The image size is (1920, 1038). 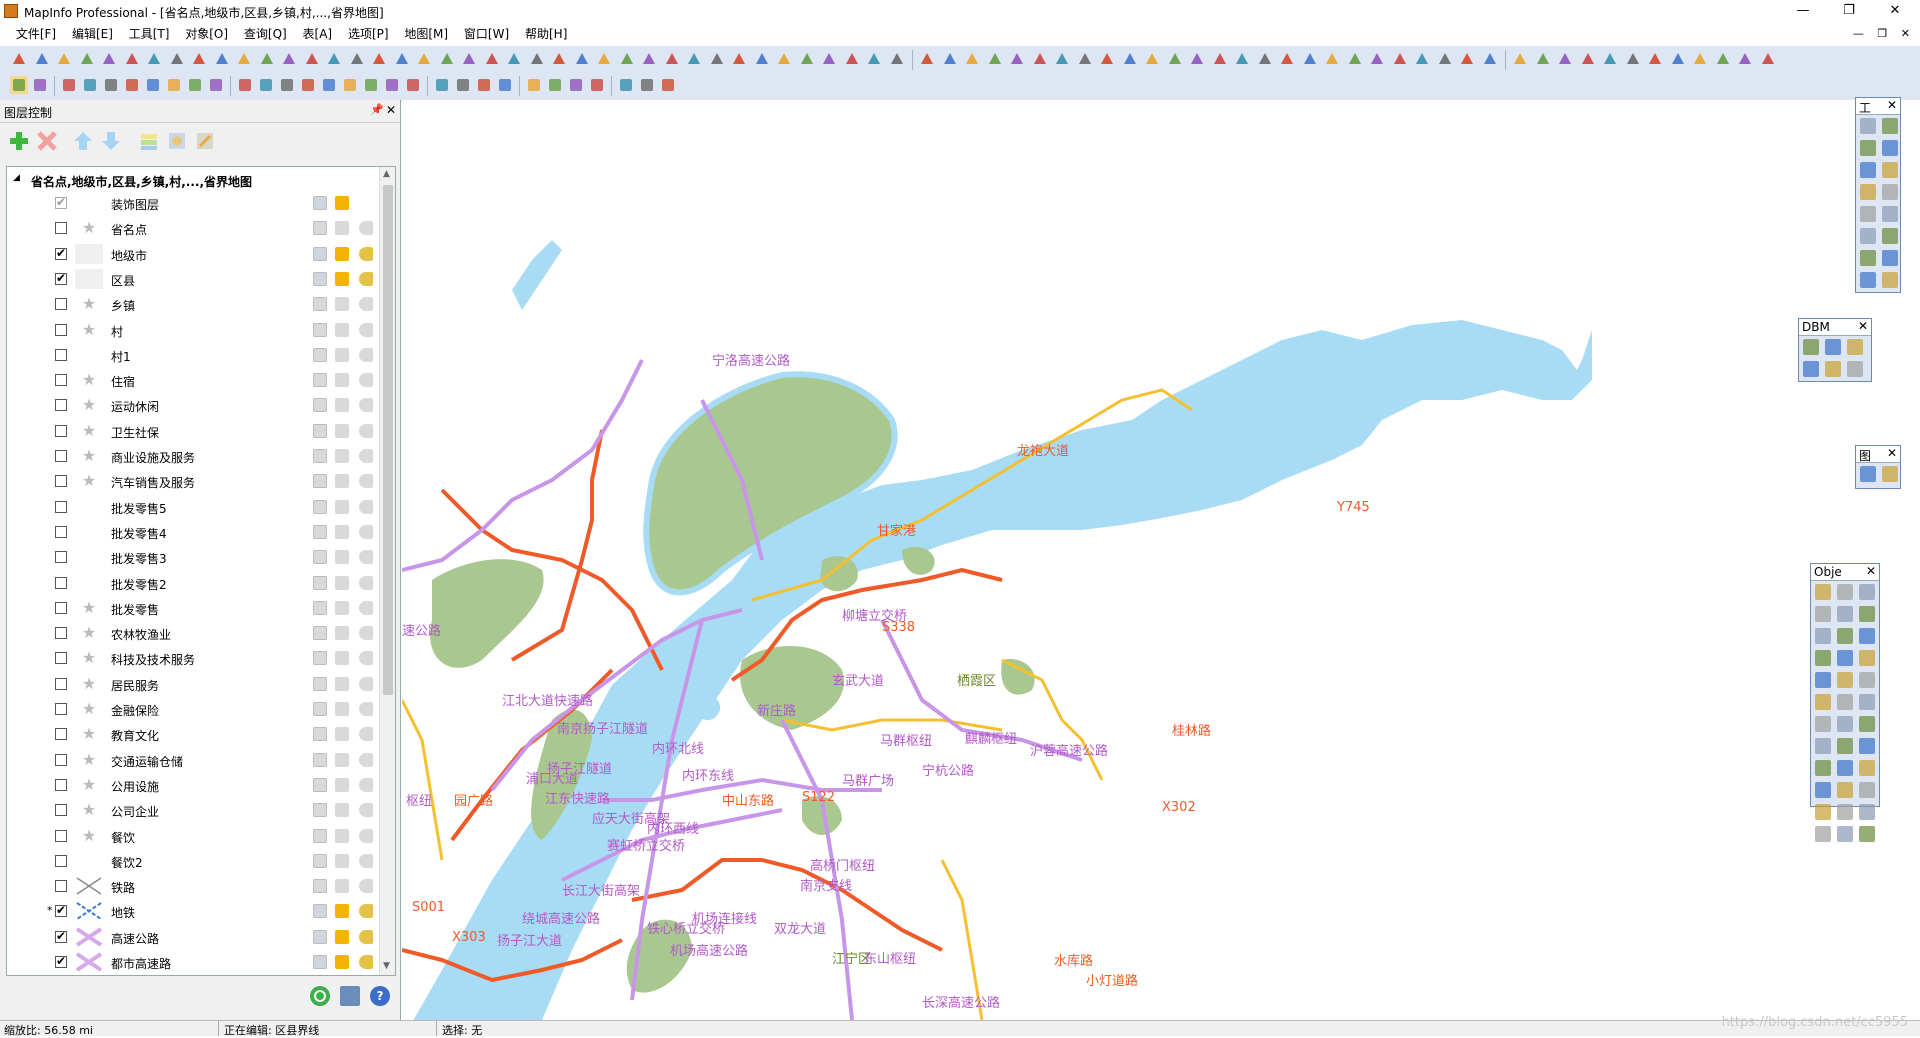 I want to click on line-style-icon, so click(x=89, y=886).